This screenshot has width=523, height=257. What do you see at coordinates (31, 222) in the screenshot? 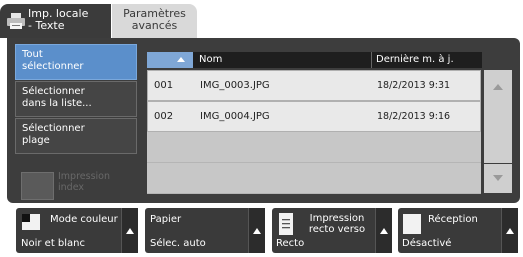
I see `color-mode-icon` at bounding box center [31, 222].